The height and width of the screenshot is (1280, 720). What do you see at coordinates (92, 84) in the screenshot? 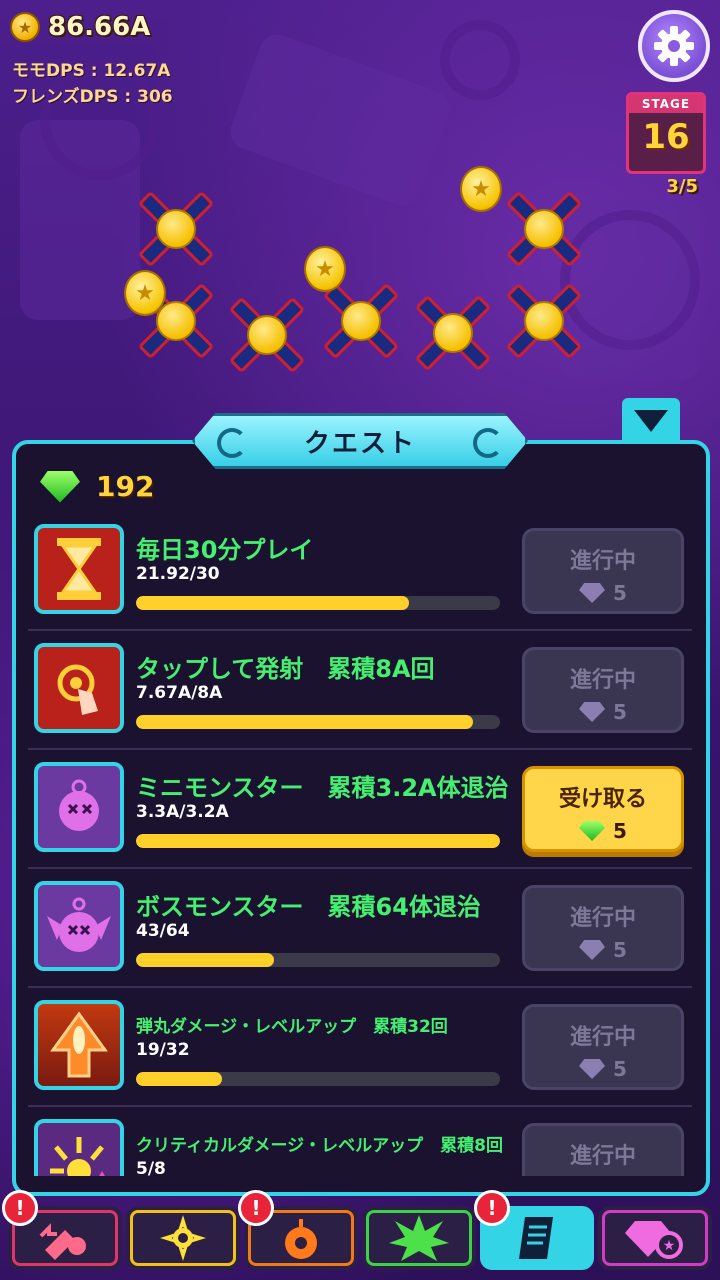
I see `dps-readout: モモDPS : 12.67A フレンズDPS : 306` at bounding box center [92, 84].